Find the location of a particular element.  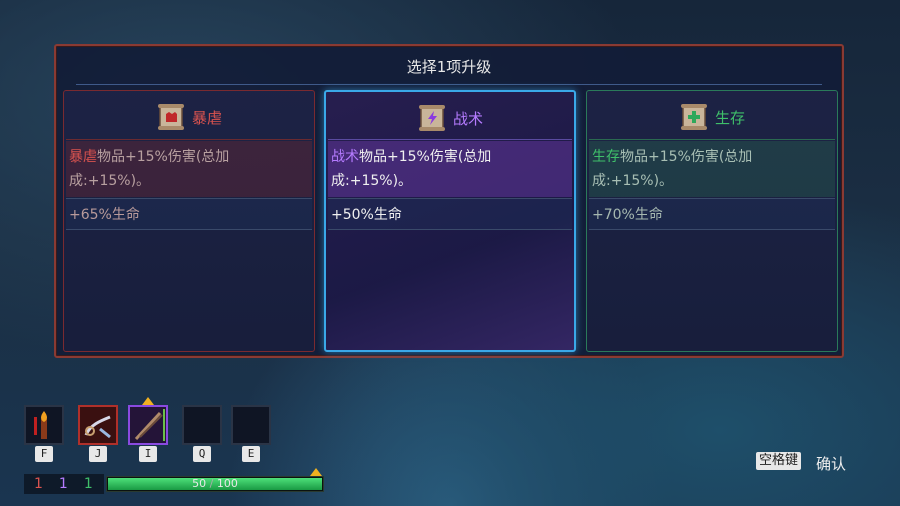

space-key-badge: 空格键 is located at coordinates (779, 461).